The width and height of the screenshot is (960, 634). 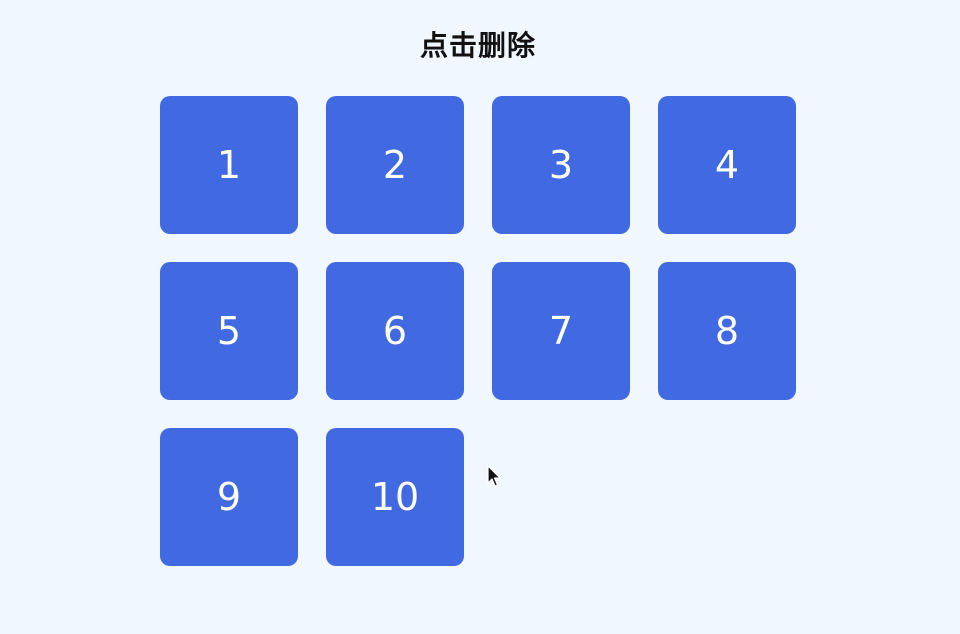 I want to click on tile-7: 7, so click(x=561, y=331).